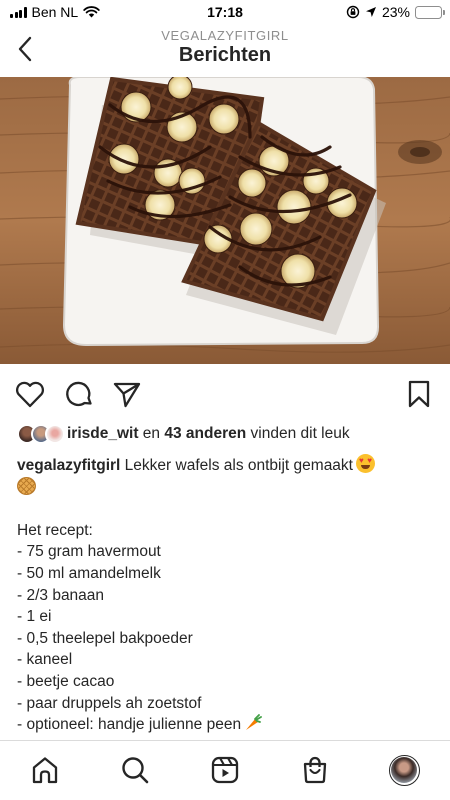 Image resolution: width=450 pixels, height=800 pixels. I want to click on share-button, so click(127, 394).